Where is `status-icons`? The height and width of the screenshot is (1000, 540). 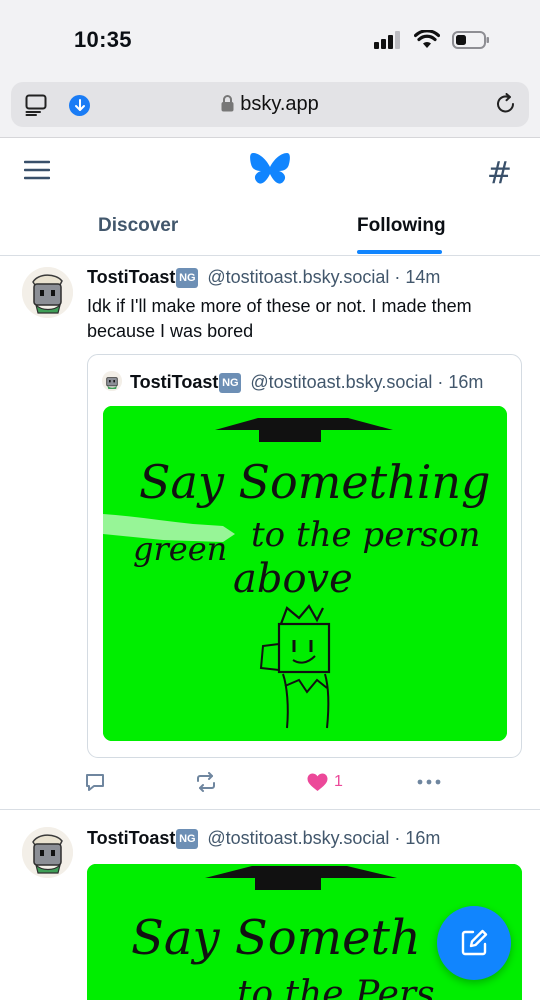
status-icons is located at coordinates (432, 39).